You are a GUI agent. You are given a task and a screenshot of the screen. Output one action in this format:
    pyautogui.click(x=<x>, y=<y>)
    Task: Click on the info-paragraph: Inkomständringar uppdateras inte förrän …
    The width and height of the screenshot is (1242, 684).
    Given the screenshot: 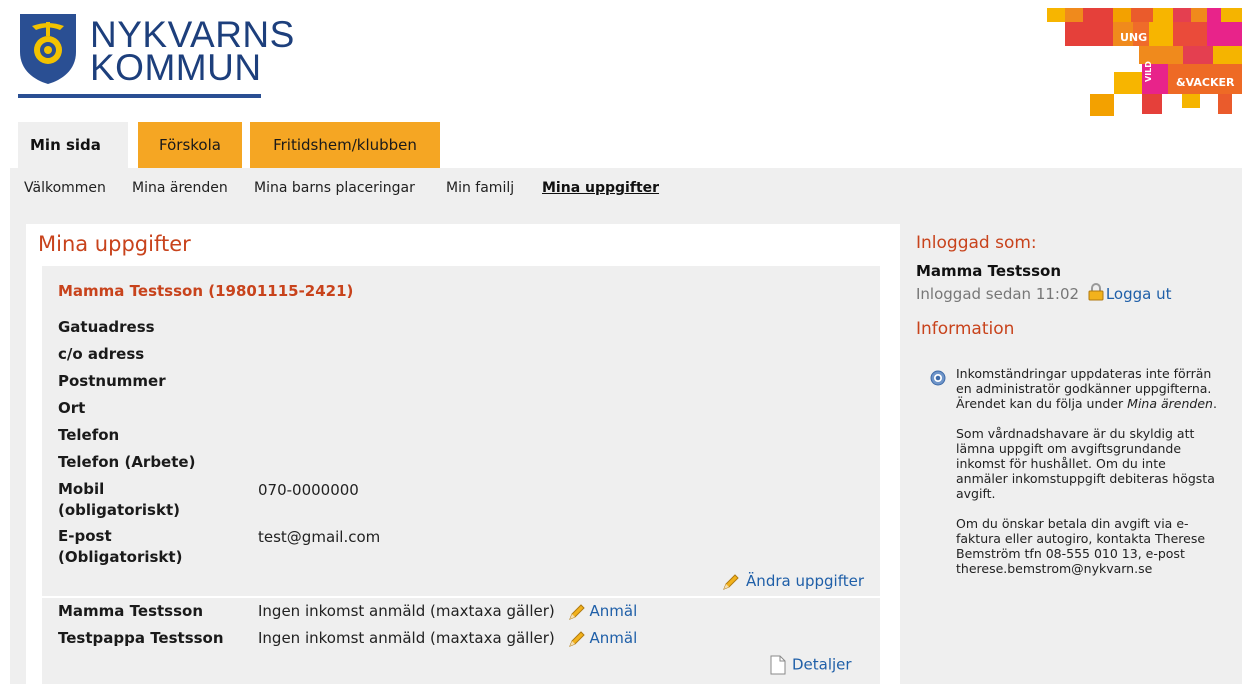 What is the action you would take?
    pyautogui.click(x=1088, y=388)
    